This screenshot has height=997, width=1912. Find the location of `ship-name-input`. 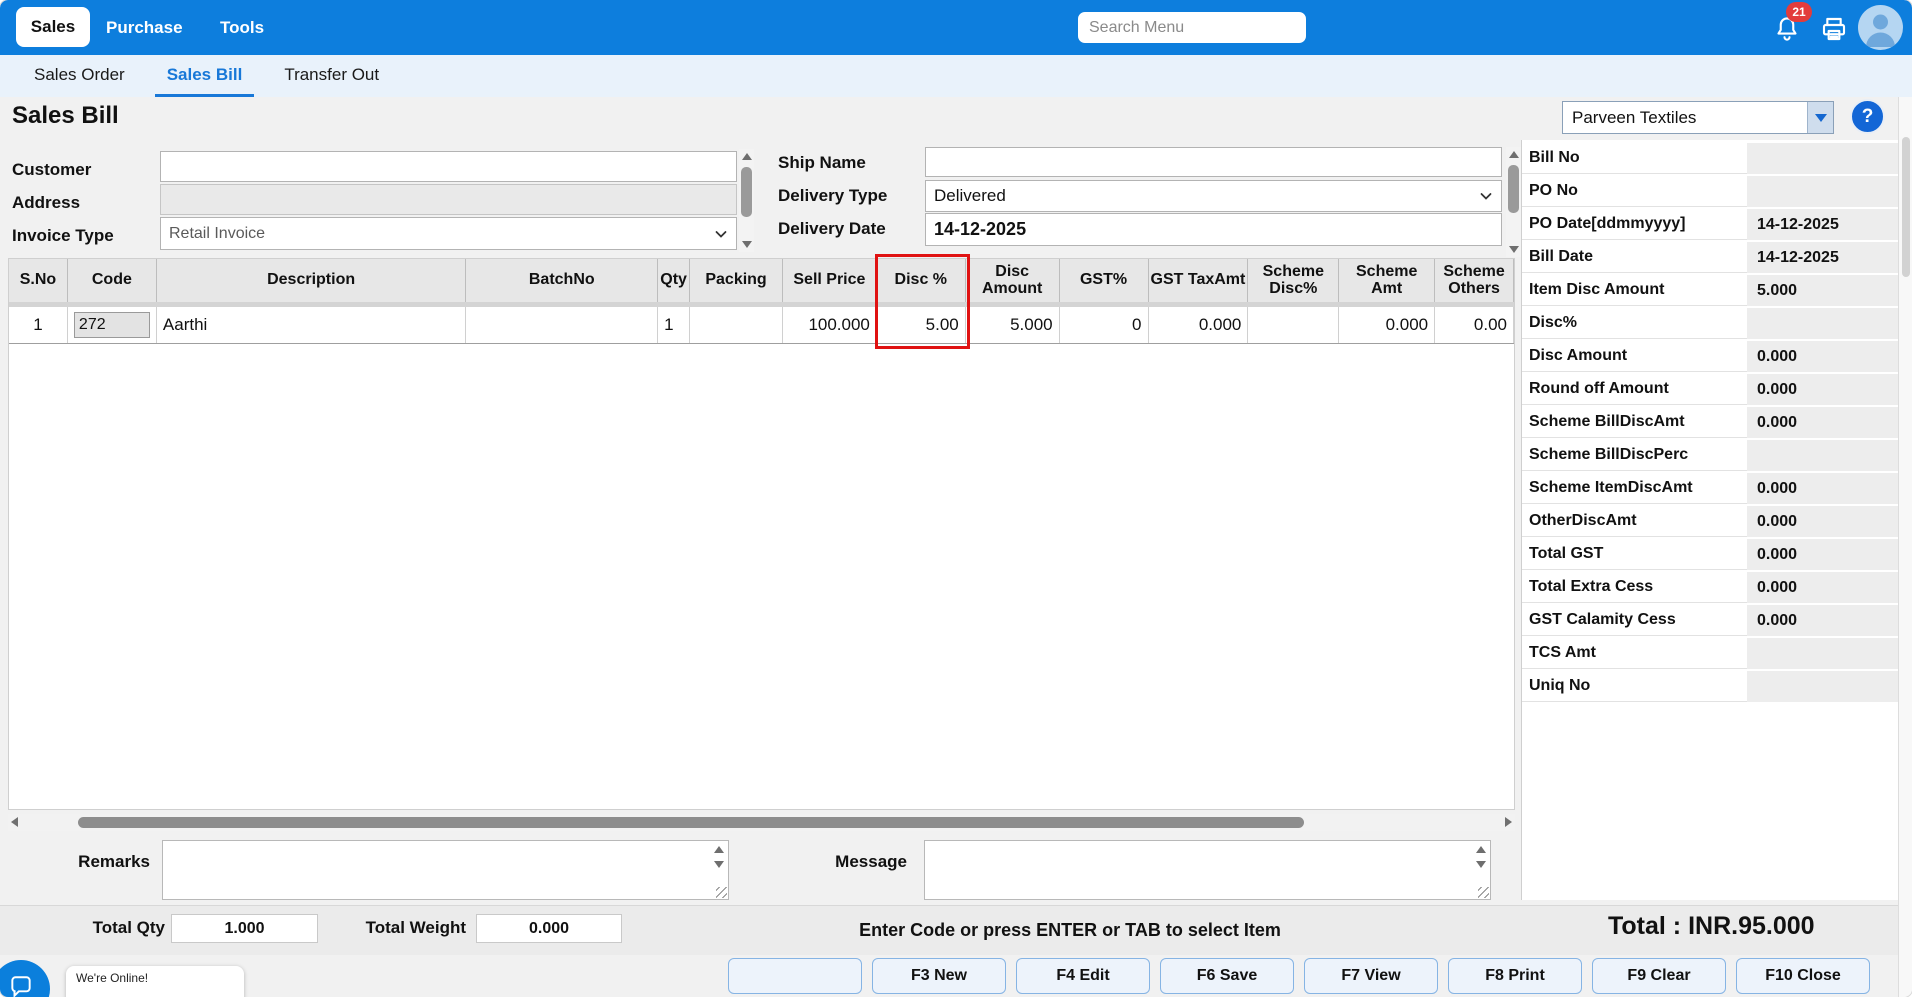

ship-name-input is located at coordinates (1213, 162).